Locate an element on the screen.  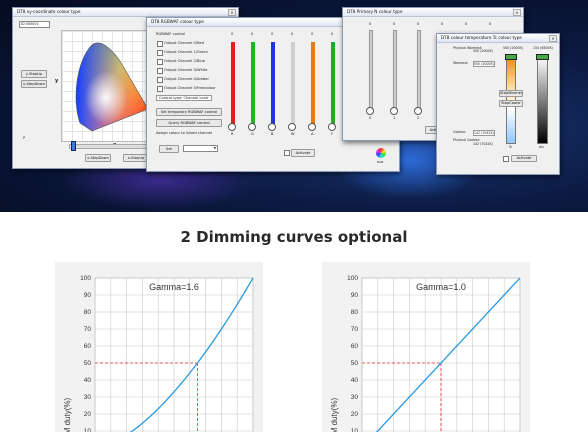
tc-window-titlebar: DT8 colour temperature Tc colour type × is located at coordinates (498, 38).